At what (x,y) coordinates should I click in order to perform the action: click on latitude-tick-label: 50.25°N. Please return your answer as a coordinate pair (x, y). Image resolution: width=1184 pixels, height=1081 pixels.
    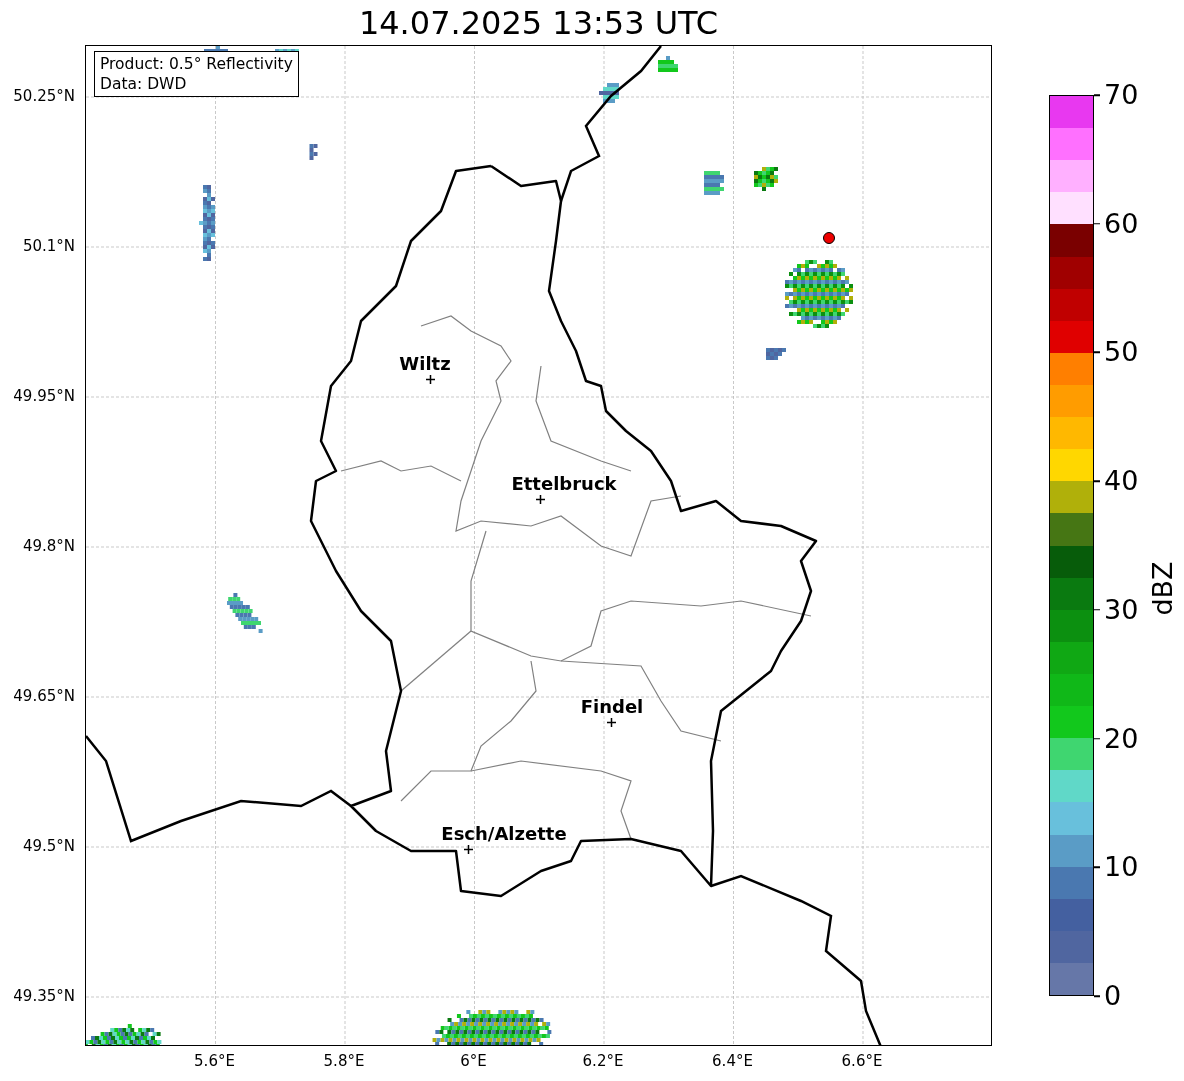
    Looking at the image, I should click on (44, 96).